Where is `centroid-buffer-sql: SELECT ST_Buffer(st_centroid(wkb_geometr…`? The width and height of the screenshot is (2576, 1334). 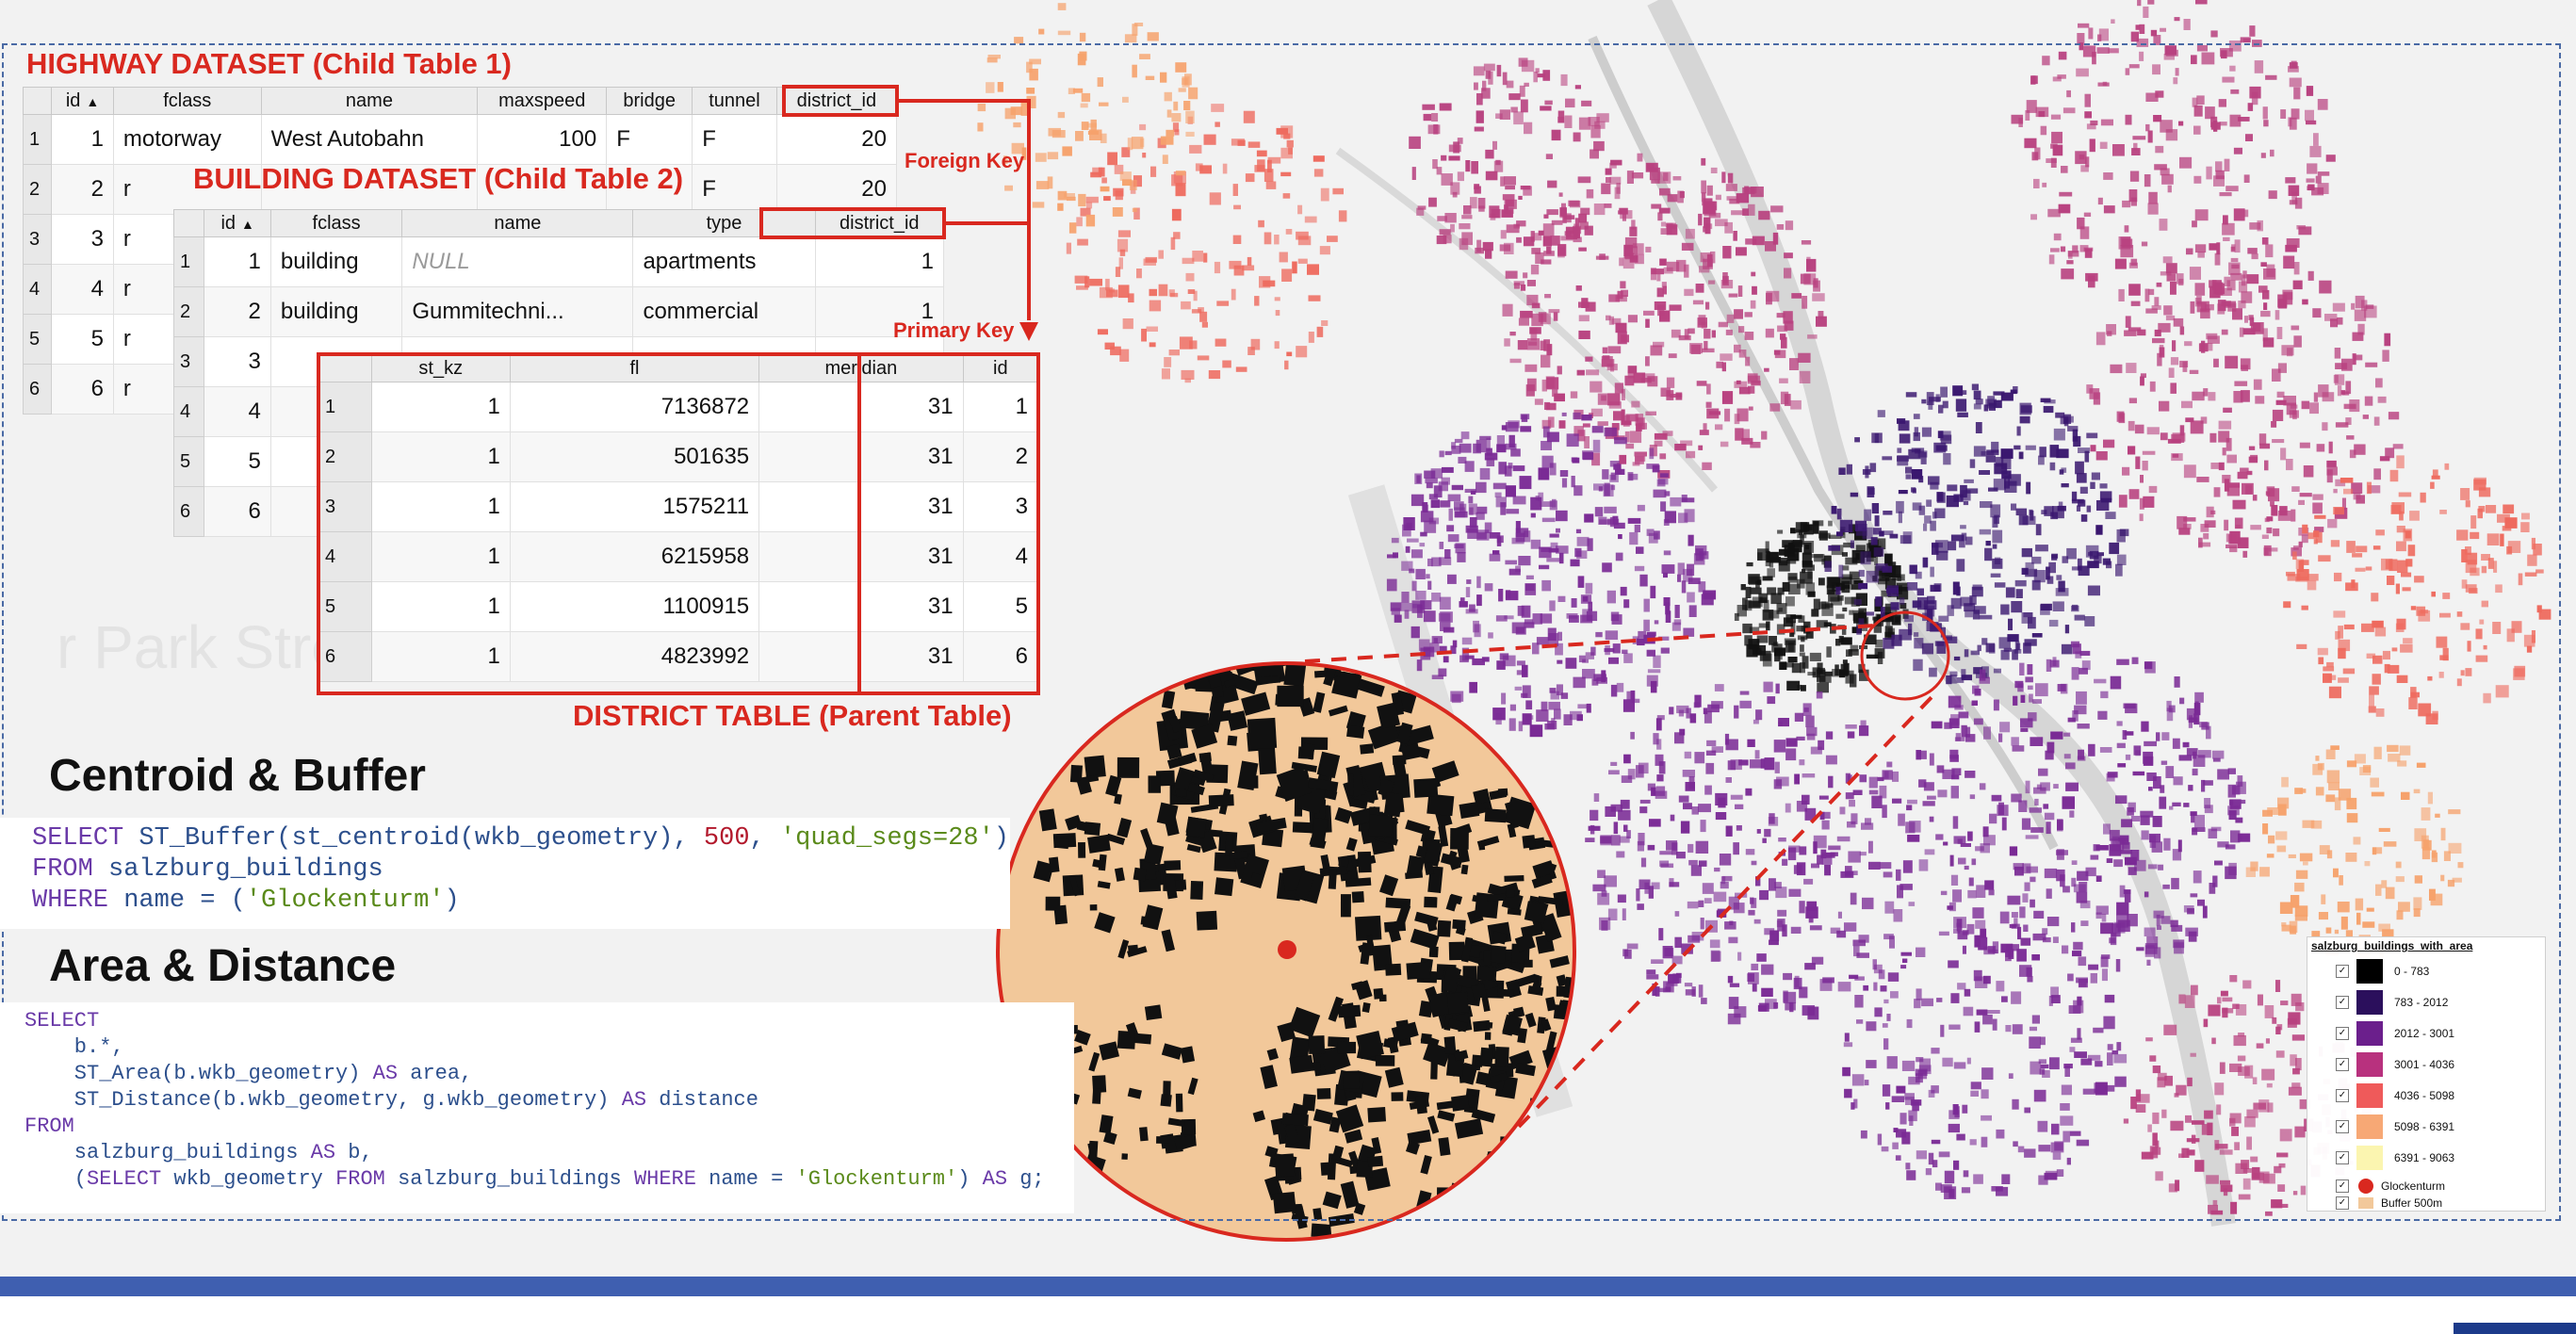
centroid-buffer-sql: SELECT ST_Buffer(st_centroid(wkb_geometr… is located at coordinates (505, 873).